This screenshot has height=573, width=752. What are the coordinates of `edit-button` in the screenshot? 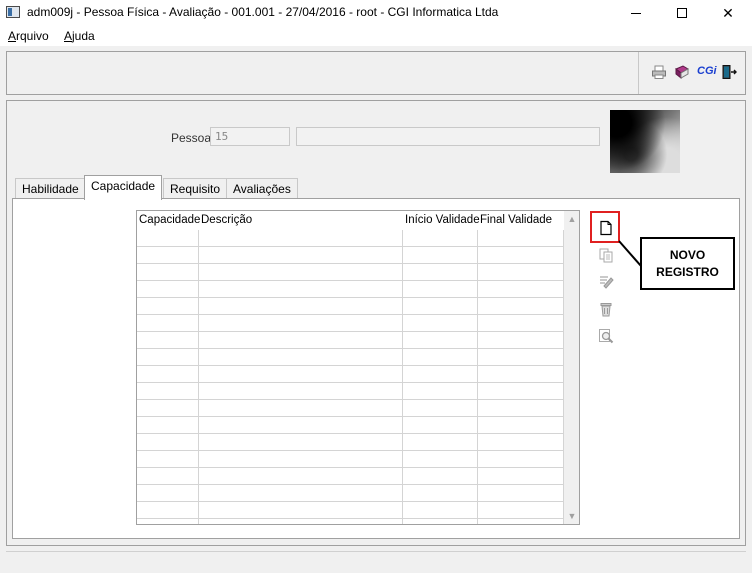 It's located at (606, 281).